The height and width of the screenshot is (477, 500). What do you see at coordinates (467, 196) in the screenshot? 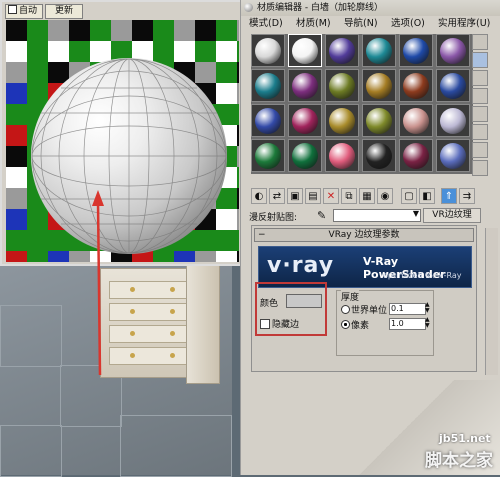
I see `go-forward-sibling-icon: ⇉` at bounding box center [467, 196].